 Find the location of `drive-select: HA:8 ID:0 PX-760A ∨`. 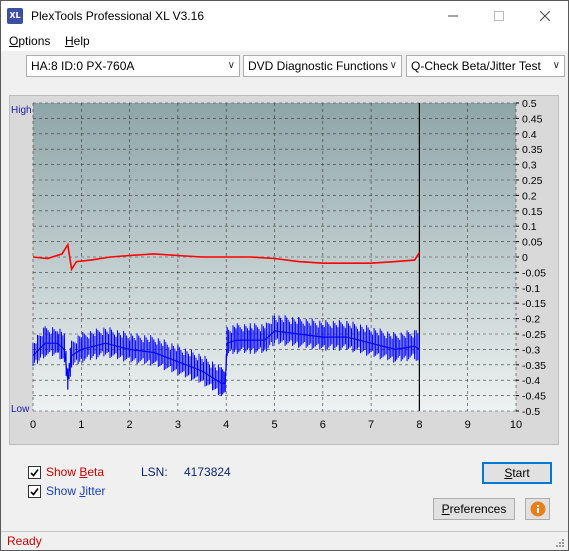

drive-select: HA:8 ID:0 PX-760A ∨ is located at coordinates (133, 66).